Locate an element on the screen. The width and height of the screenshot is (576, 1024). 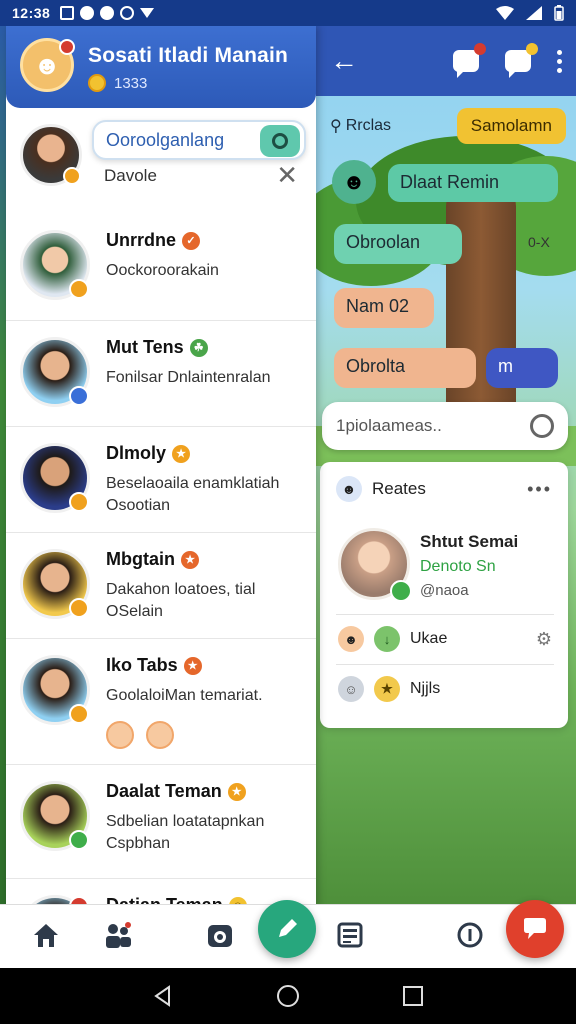
status-bar: 12:38 is located at coordinates (288, 13).